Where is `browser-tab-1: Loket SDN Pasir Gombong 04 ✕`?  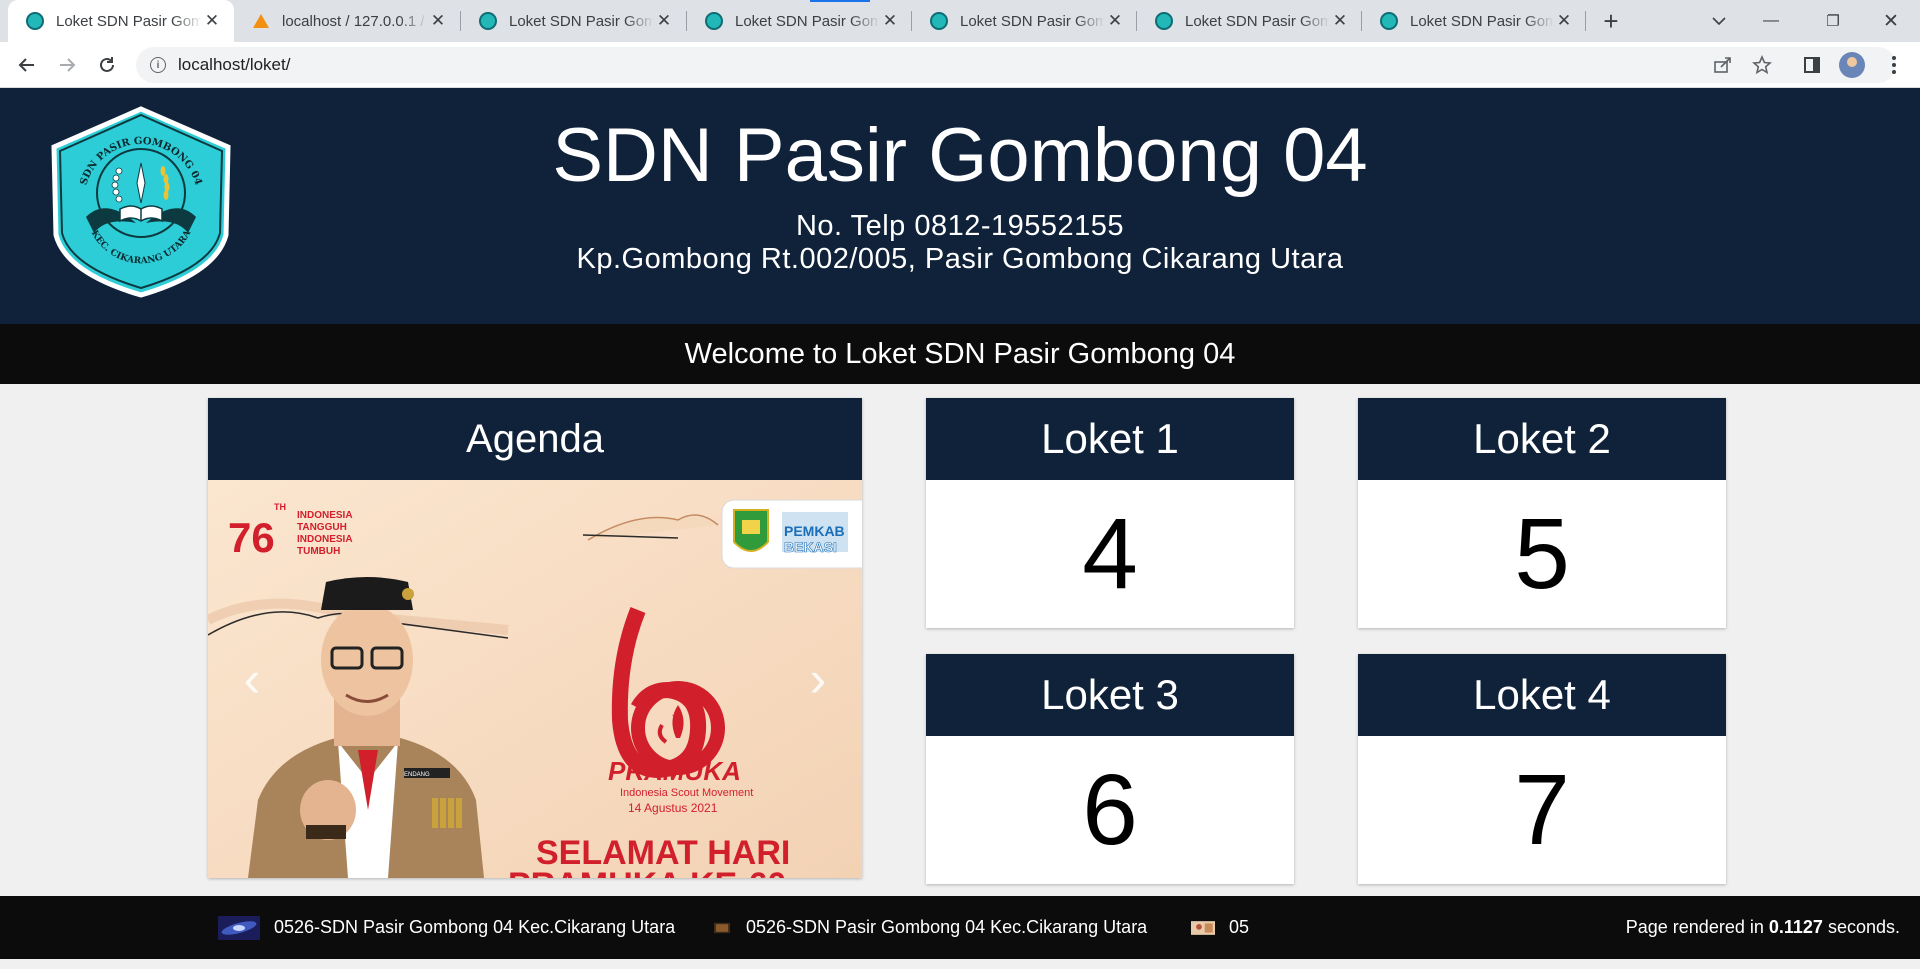 browser-tab-1: Loket SDN Pasir Gombong 04 ✕ is located at coordinates (121, 21).